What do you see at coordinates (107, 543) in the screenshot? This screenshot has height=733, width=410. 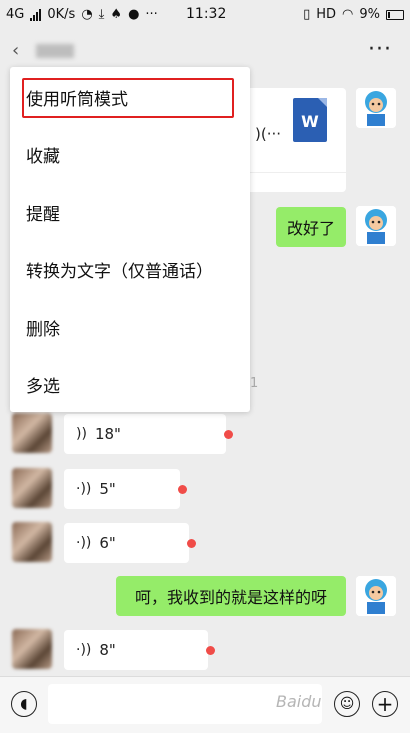 I see `voice-duration: 6"` at bounding box center [107, 543].